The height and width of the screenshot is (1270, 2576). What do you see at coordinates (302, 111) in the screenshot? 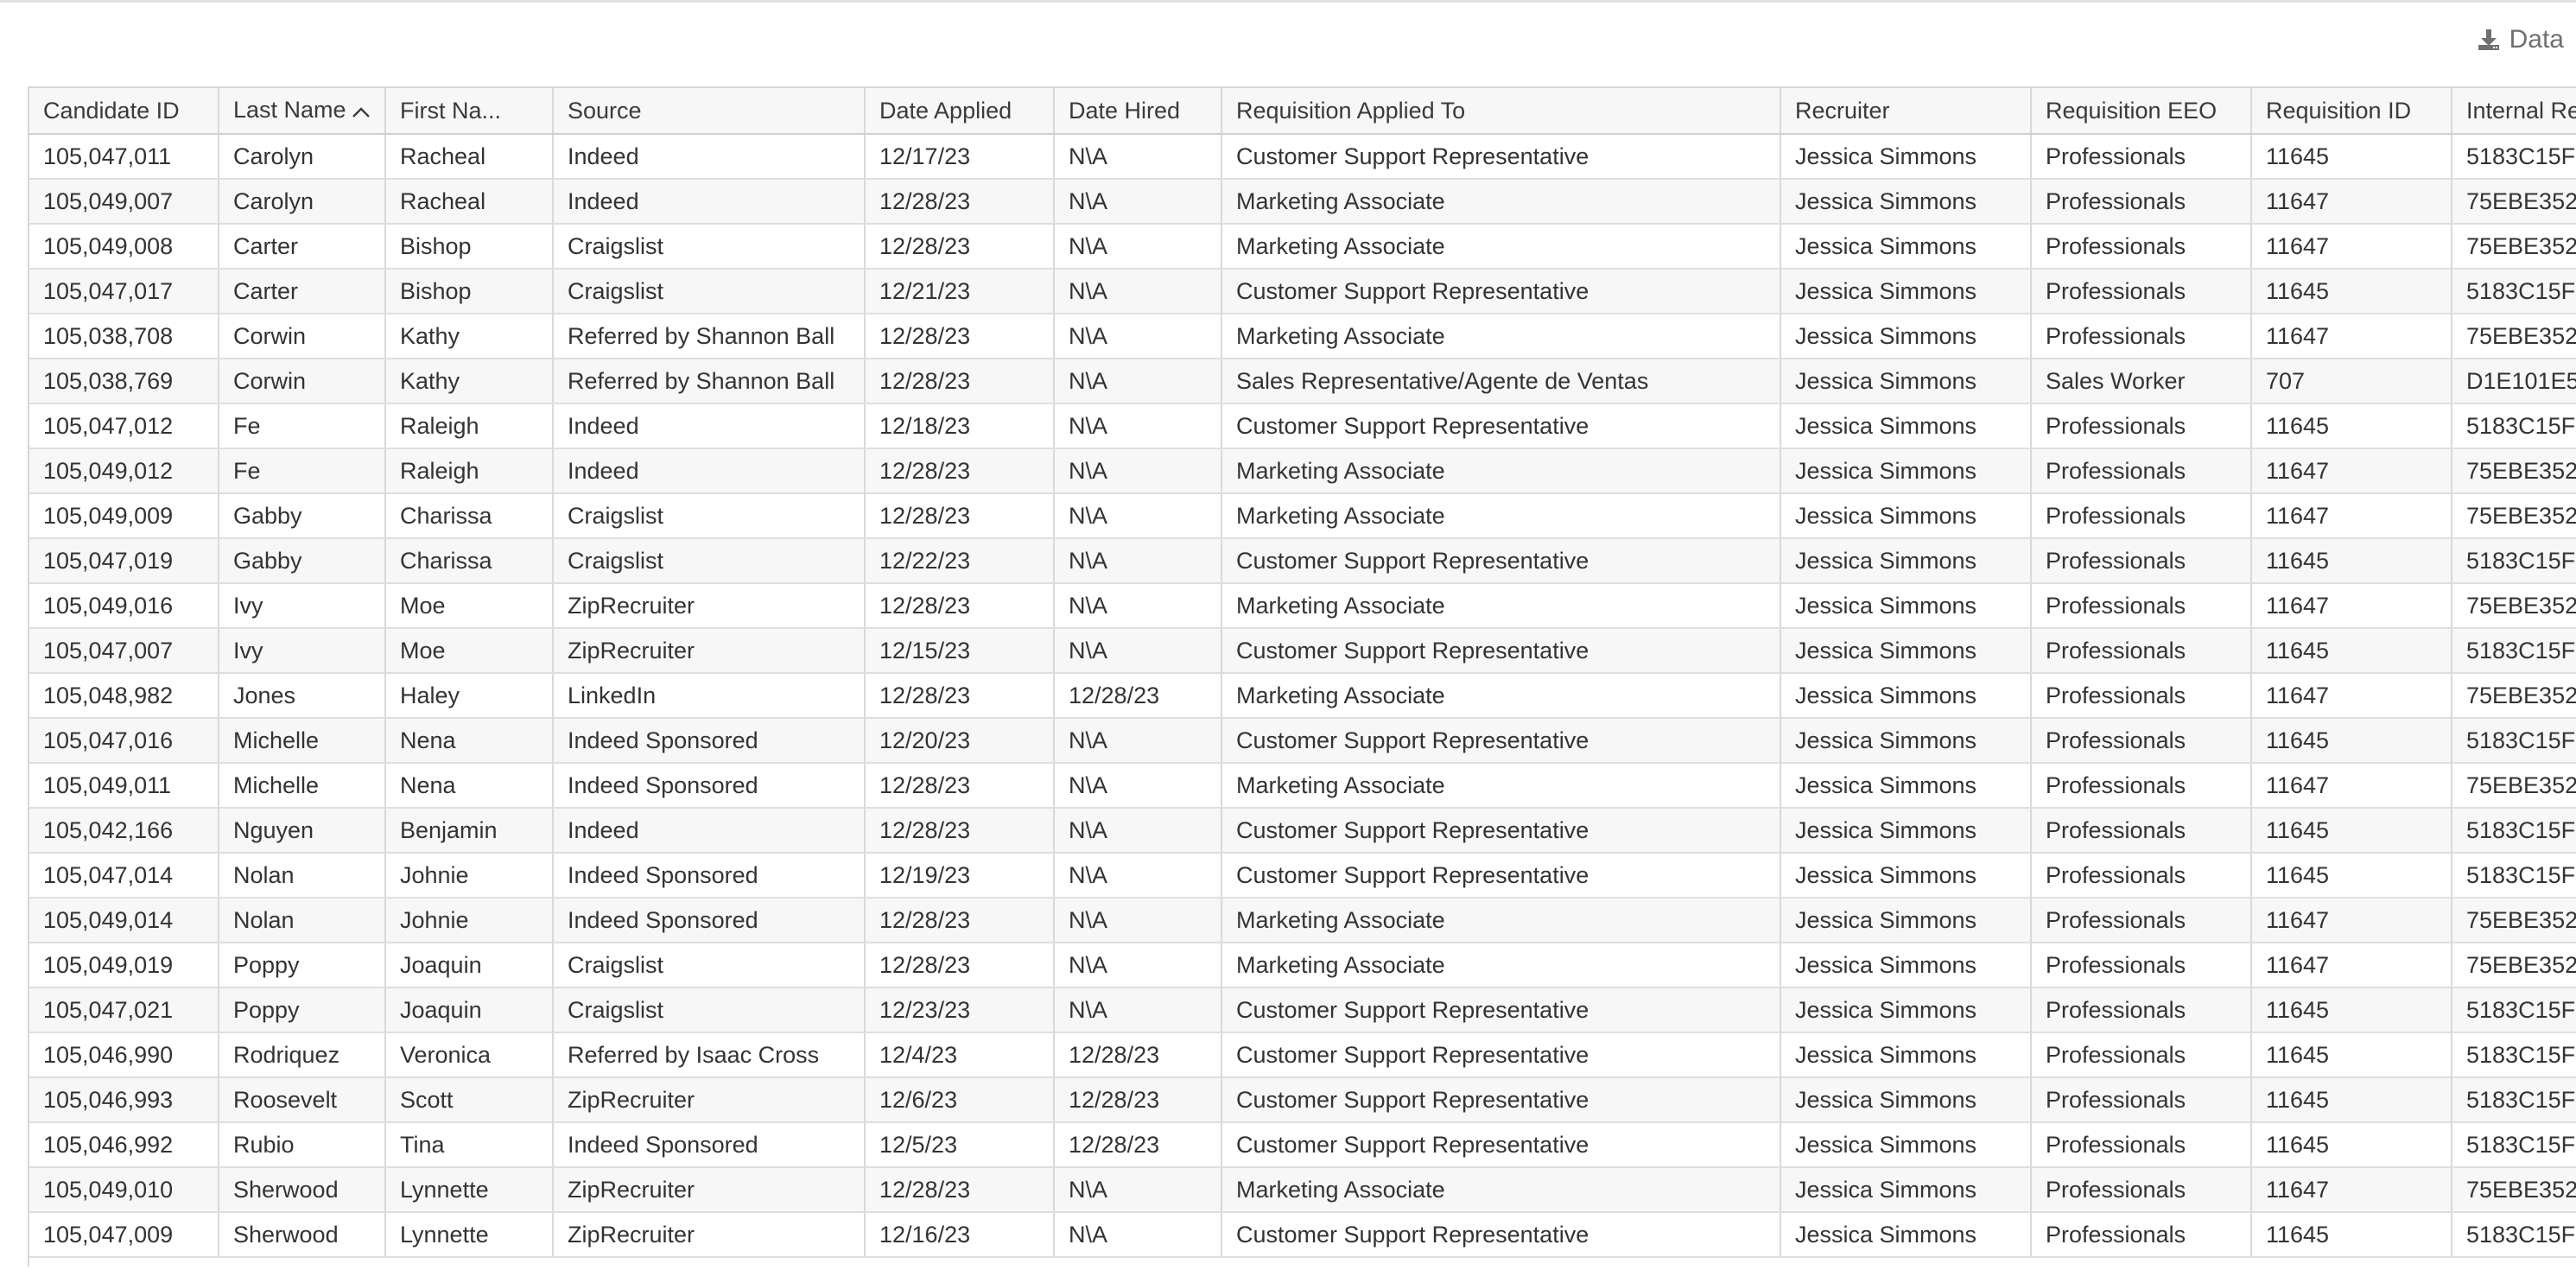
I see `column-header-last-name: Last Name` at bounding box center [302, 111].